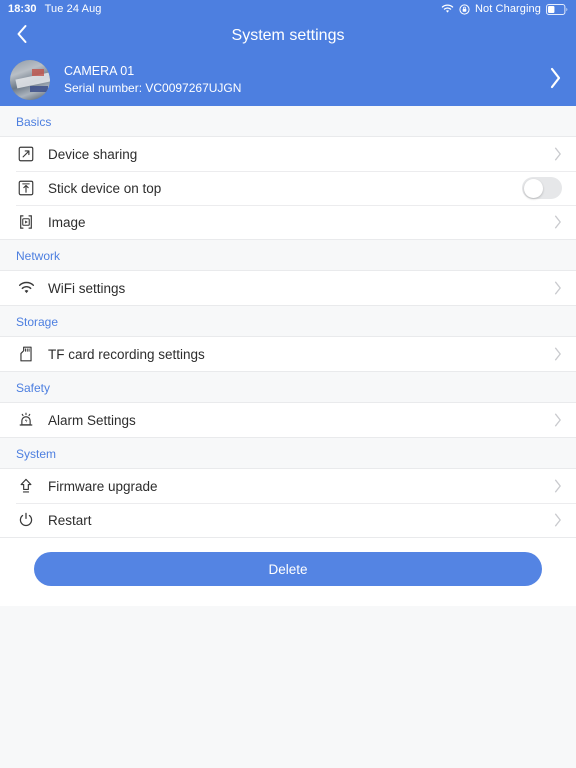 The image size is (576, 768). I want to click on row-label: Stick device on top, so click(105, 188).